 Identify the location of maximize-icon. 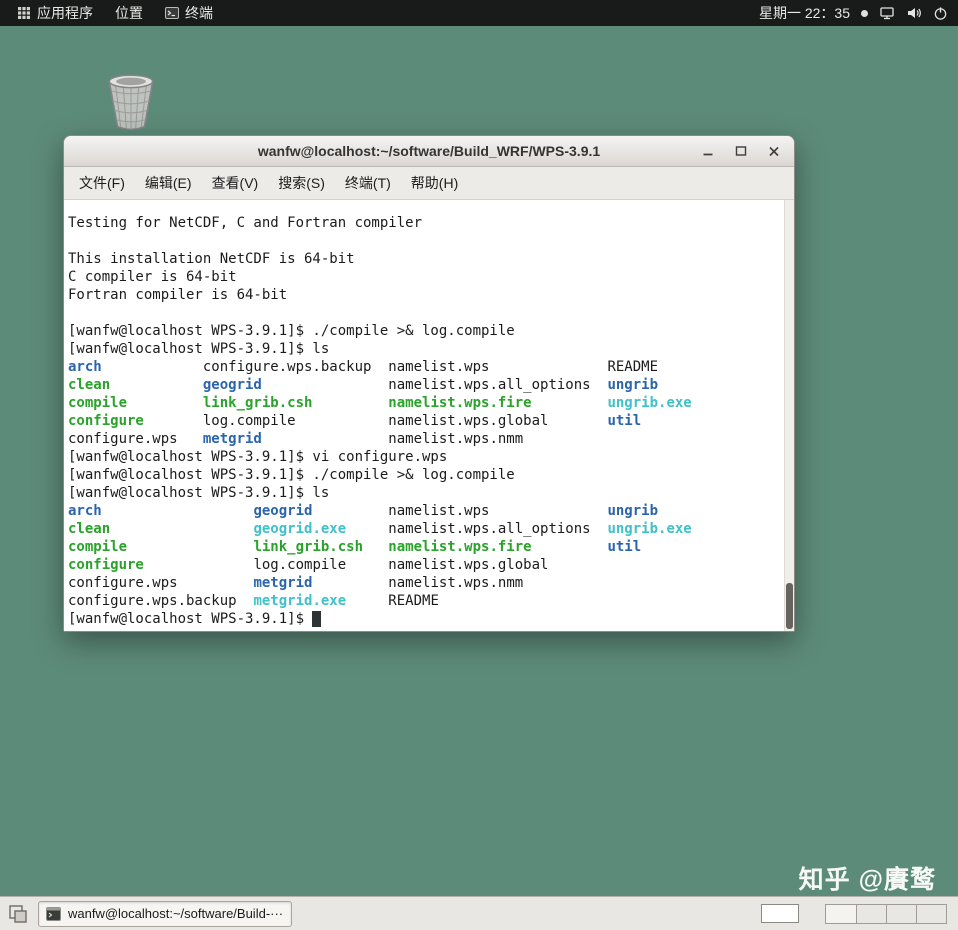
(741, 151).